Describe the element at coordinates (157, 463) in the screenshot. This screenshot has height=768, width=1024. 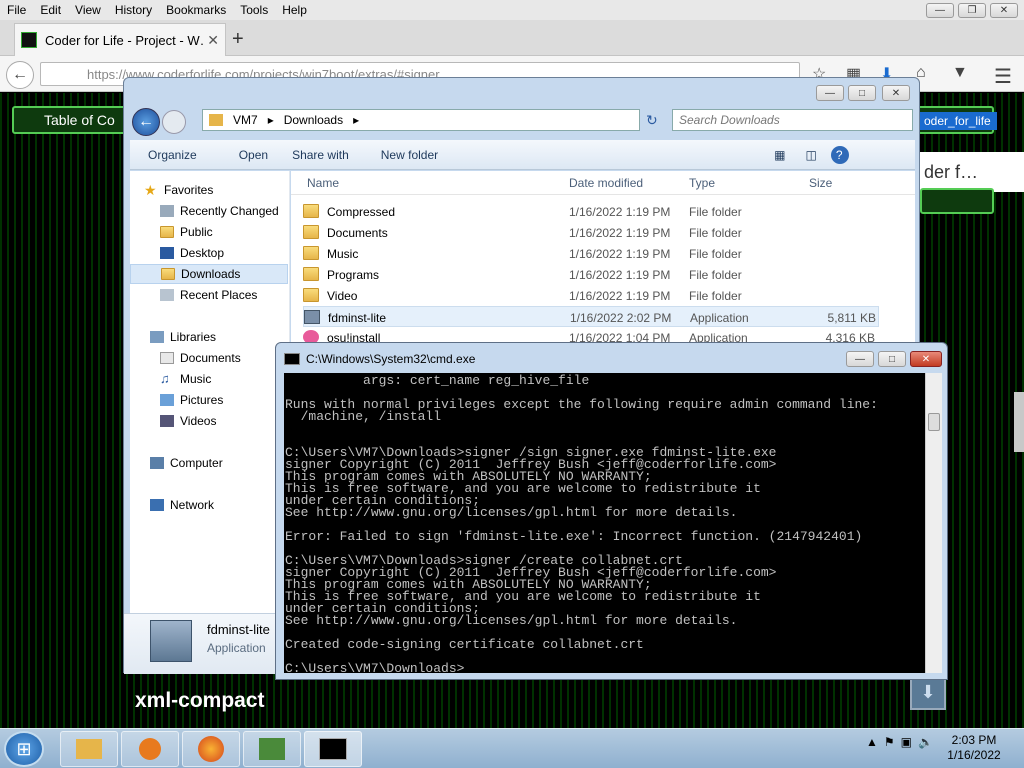
I see `computer-icon` at that location.